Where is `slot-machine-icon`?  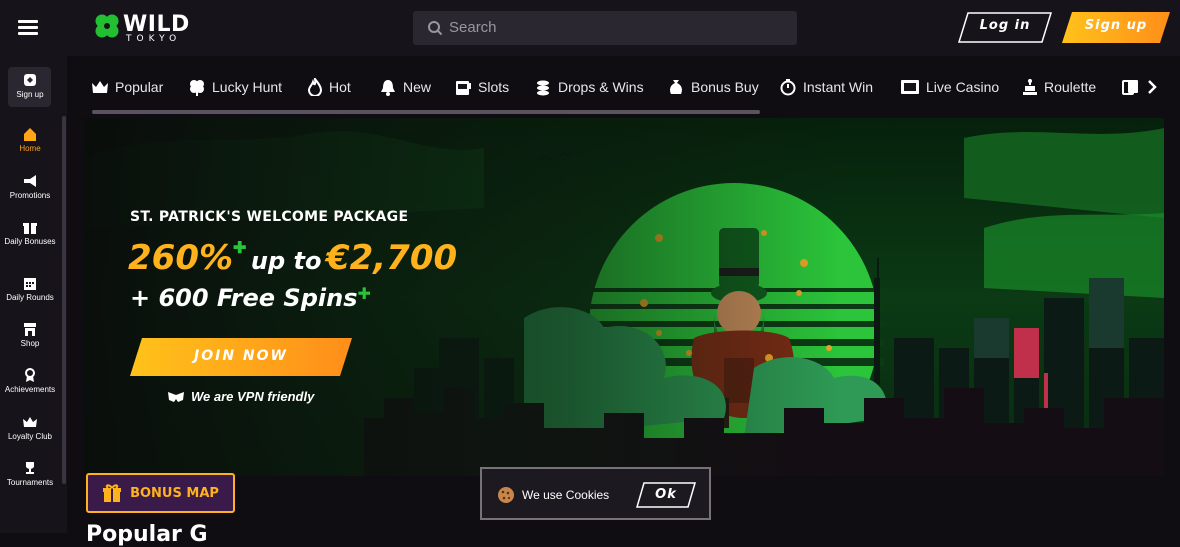
slot-machine-icon is located at coordinates (463, 88).